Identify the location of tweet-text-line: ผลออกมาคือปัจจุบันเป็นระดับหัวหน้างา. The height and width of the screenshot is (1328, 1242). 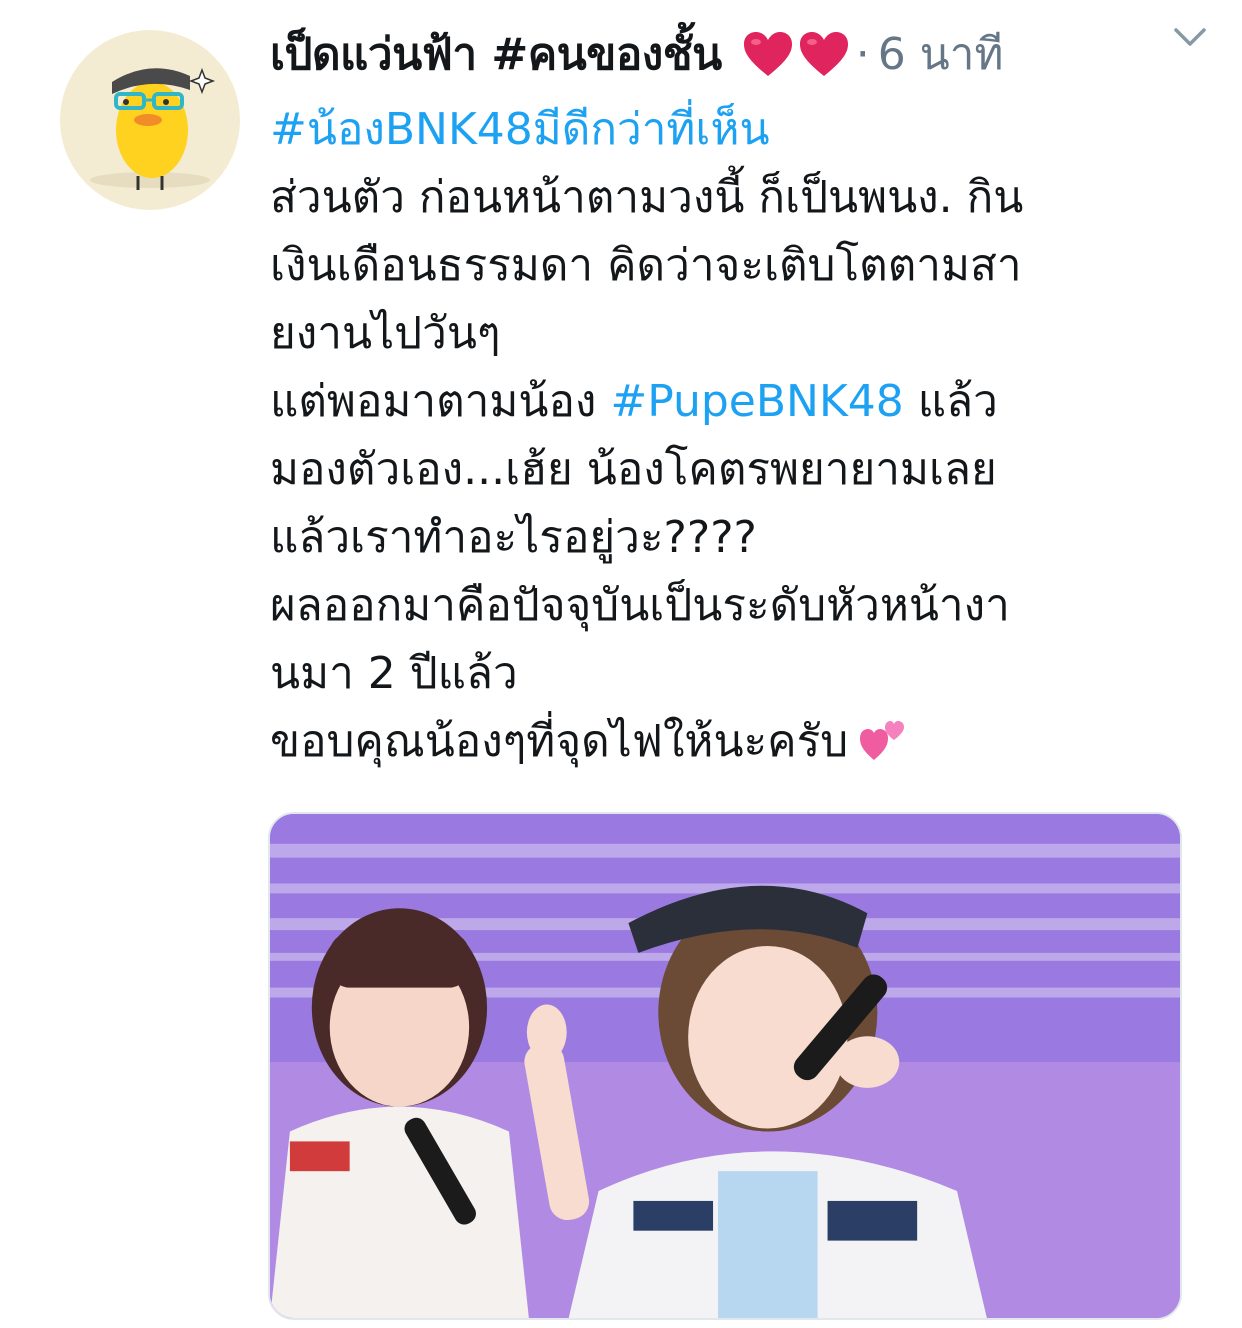
(730, 606).